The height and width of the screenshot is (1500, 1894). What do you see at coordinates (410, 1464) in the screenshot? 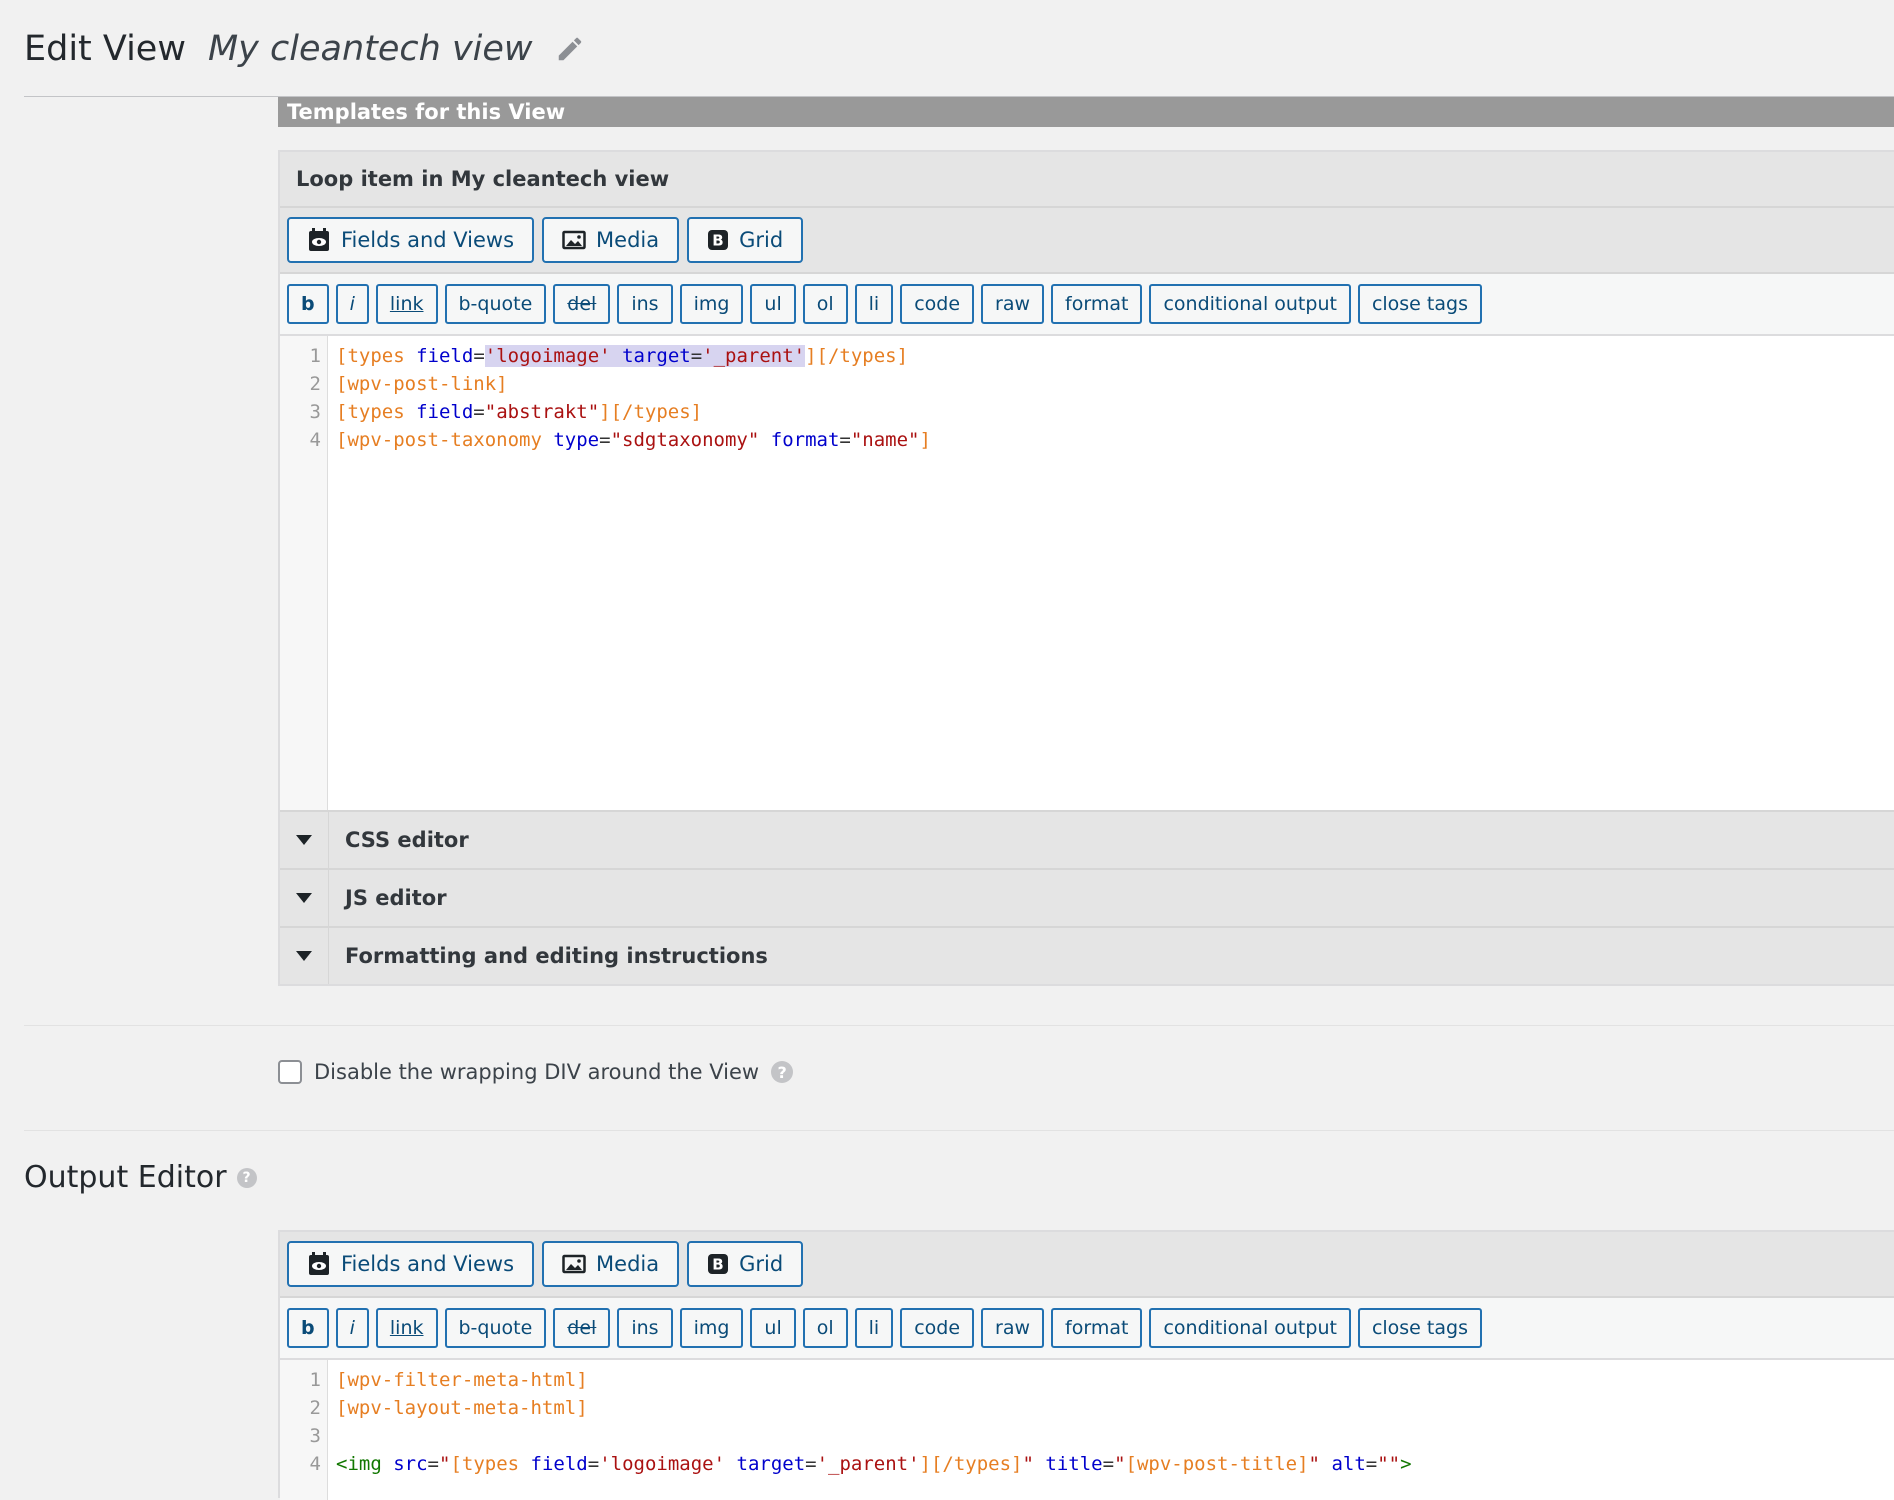
I see `code-token: src` at bounding box center [410, 1464].